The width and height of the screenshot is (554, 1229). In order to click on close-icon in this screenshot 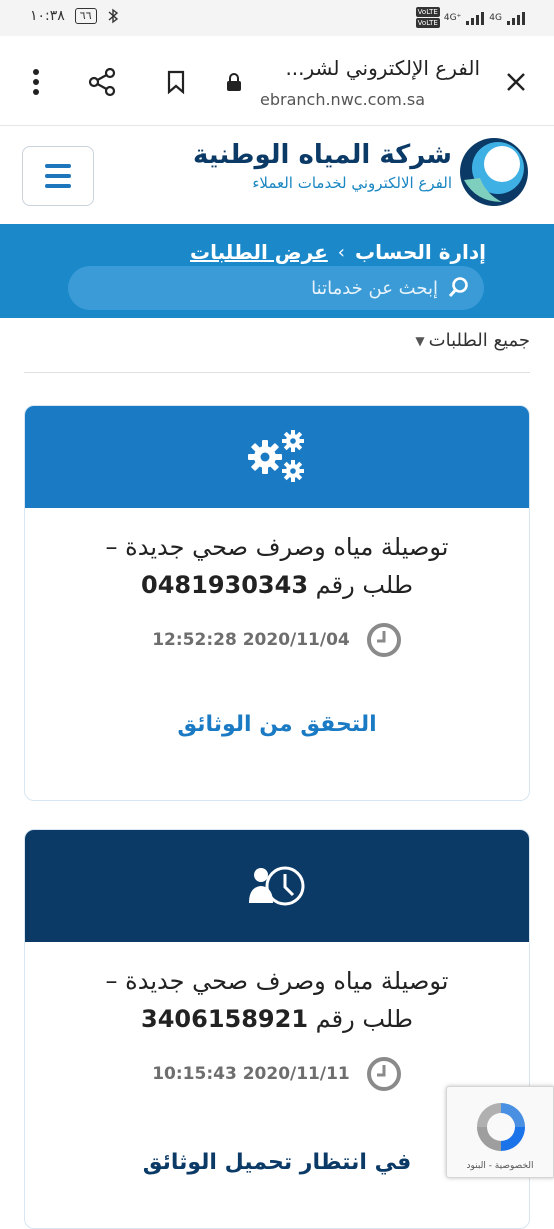, I will do `click(516, 82)`.